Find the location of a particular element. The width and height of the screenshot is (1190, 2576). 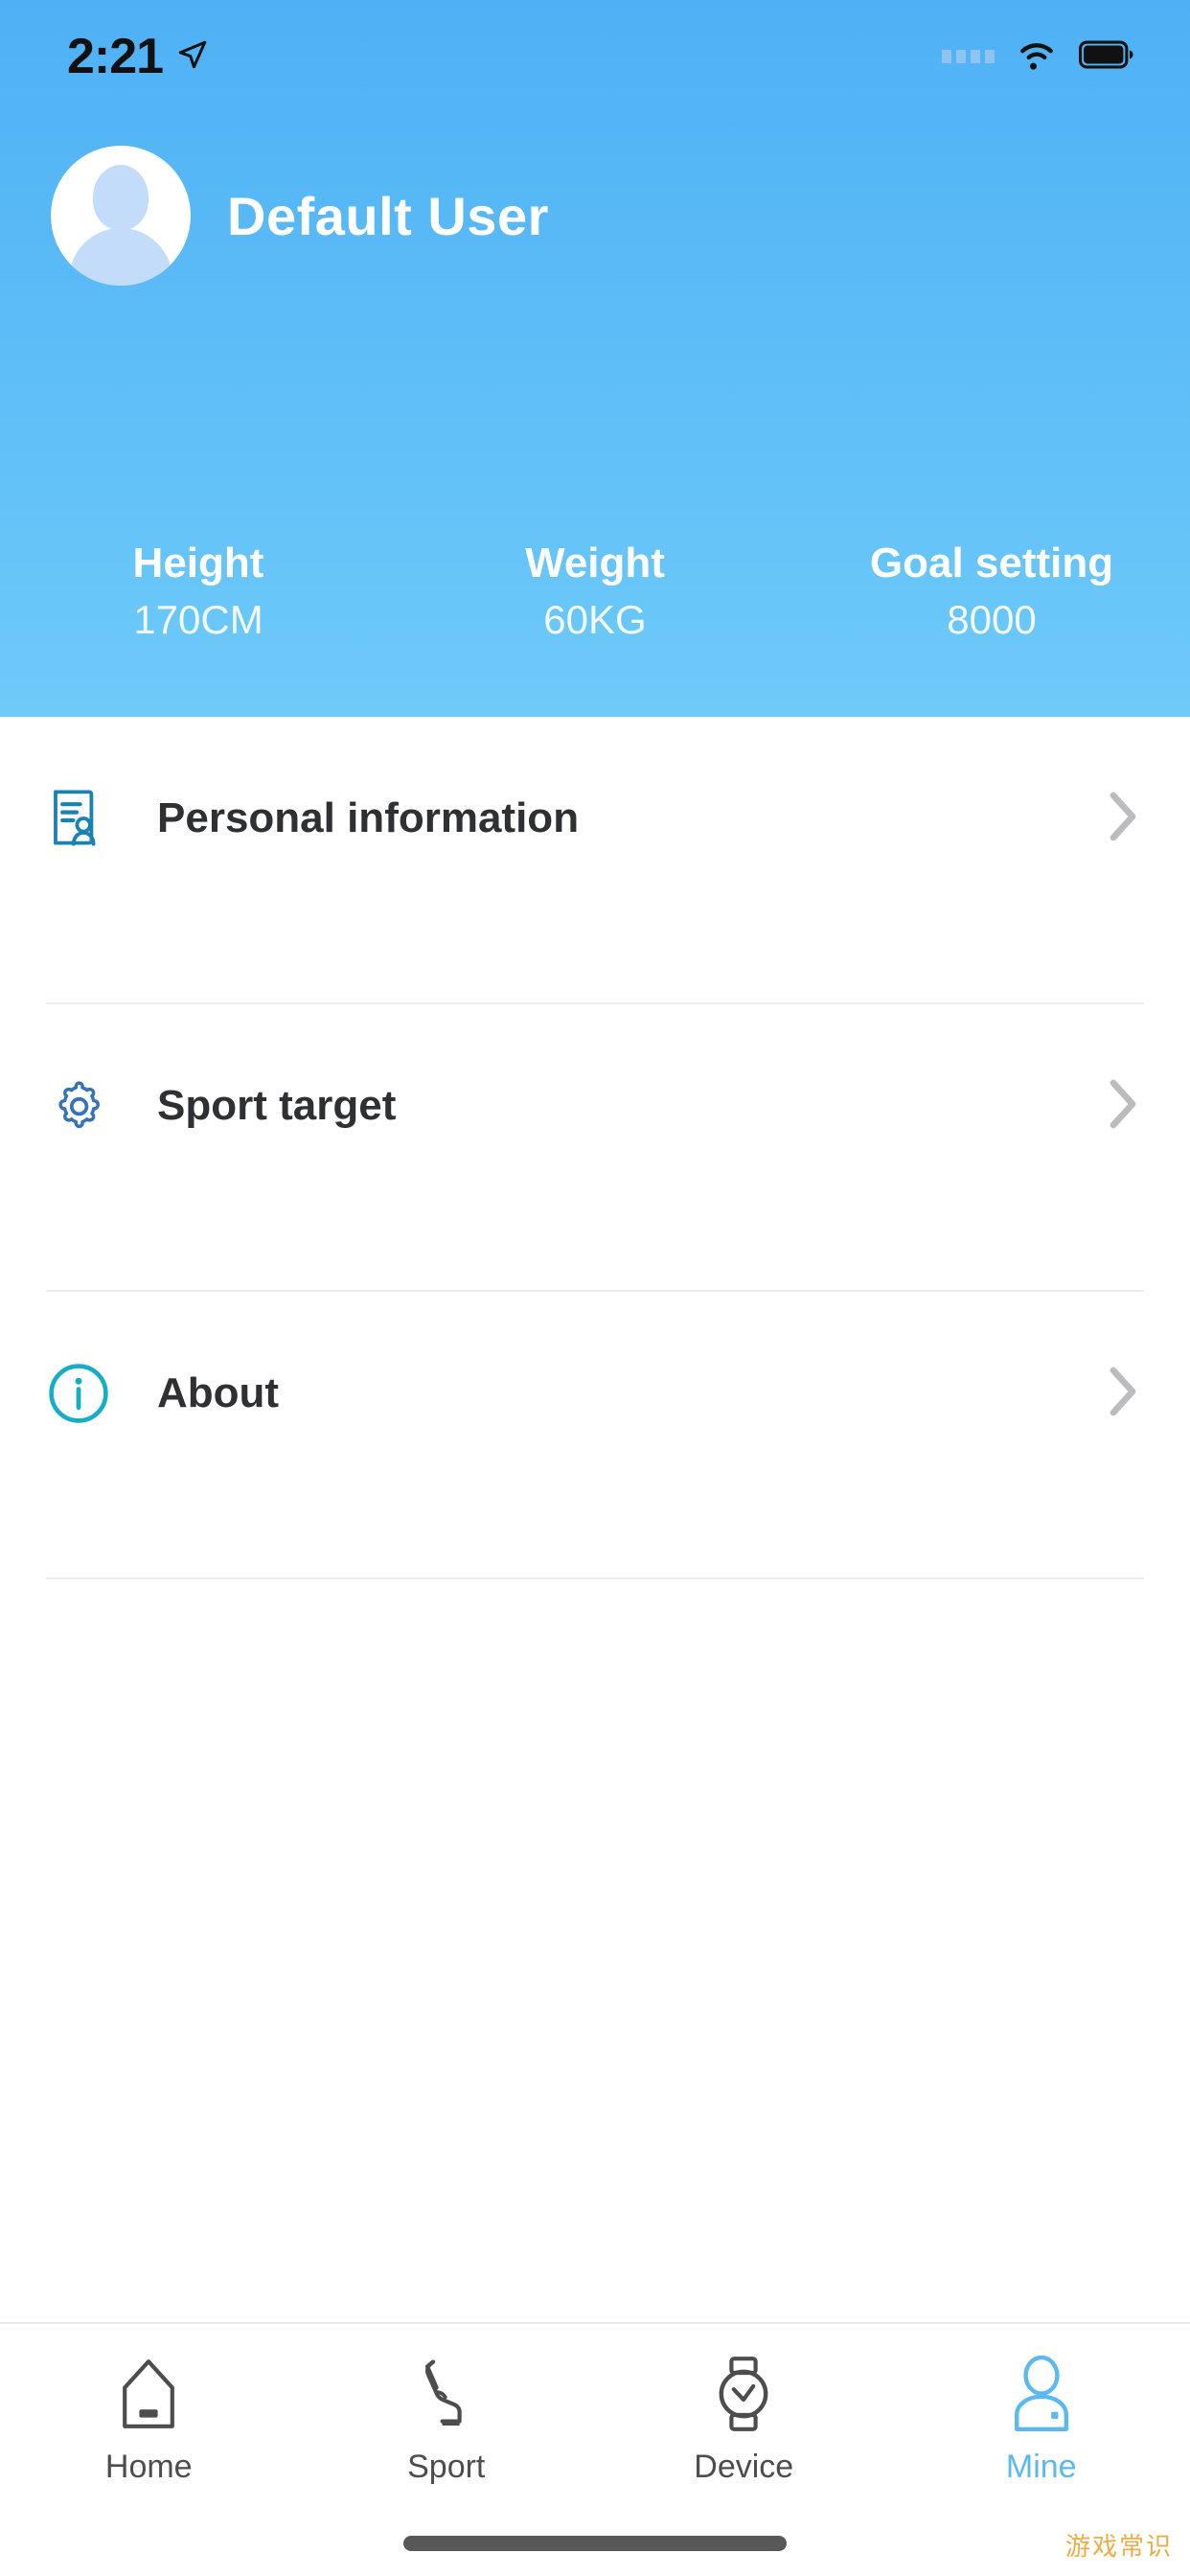

wifi-icon is located at coordinates (1037, 57).